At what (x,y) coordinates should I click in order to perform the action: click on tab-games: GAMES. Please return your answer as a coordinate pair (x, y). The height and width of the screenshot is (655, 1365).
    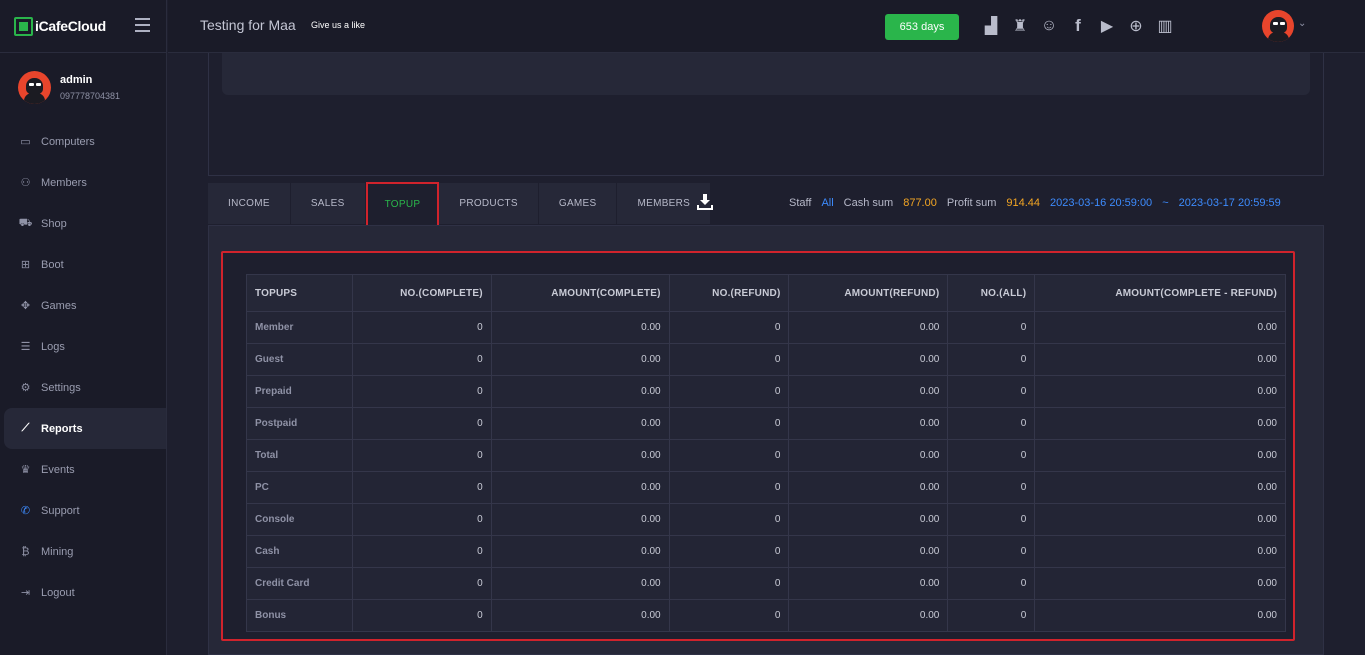
    Looking at the image, I should click on (578, 203).